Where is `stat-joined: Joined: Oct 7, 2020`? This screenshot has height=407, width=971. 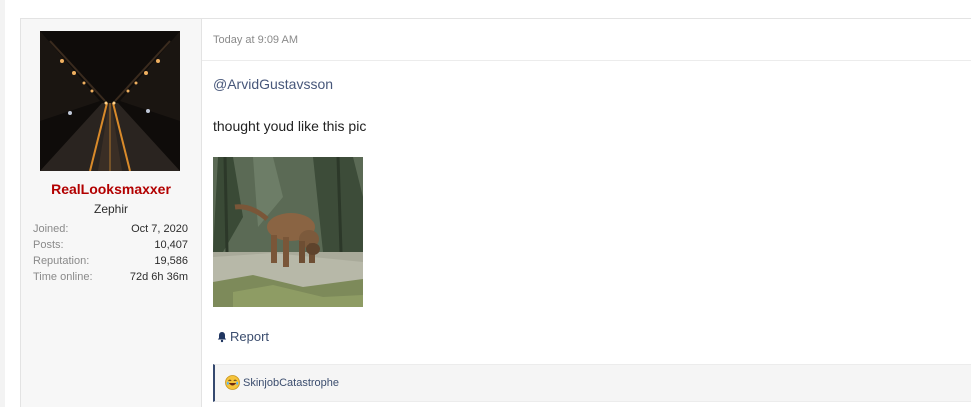 stat-joined: Joined: Oct 7, 2020 is located at coordinates (110, 229).